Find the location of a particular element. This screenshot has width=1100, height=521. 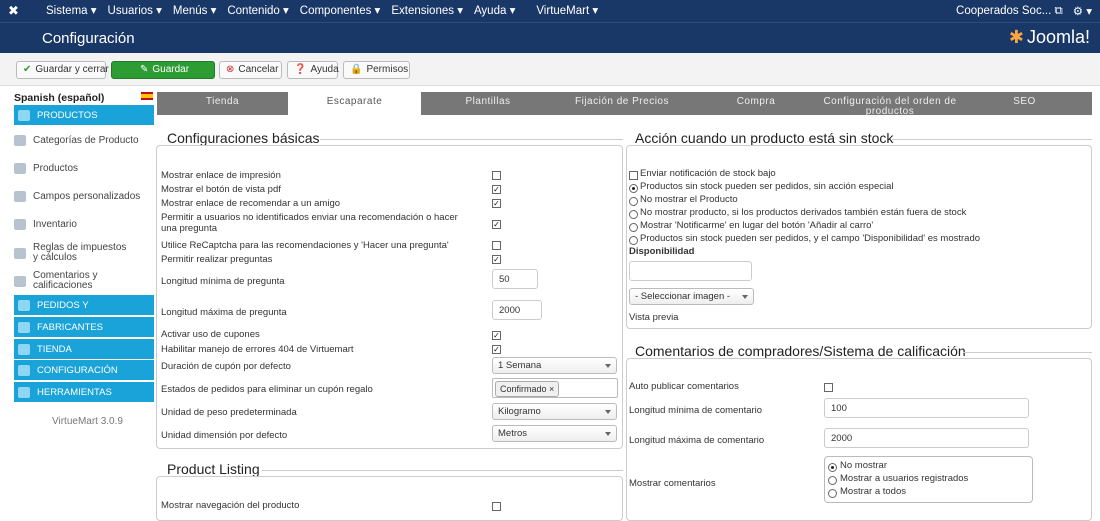

sidebar-item-label: Categorías de Producto is located at coordinates (86, 140).